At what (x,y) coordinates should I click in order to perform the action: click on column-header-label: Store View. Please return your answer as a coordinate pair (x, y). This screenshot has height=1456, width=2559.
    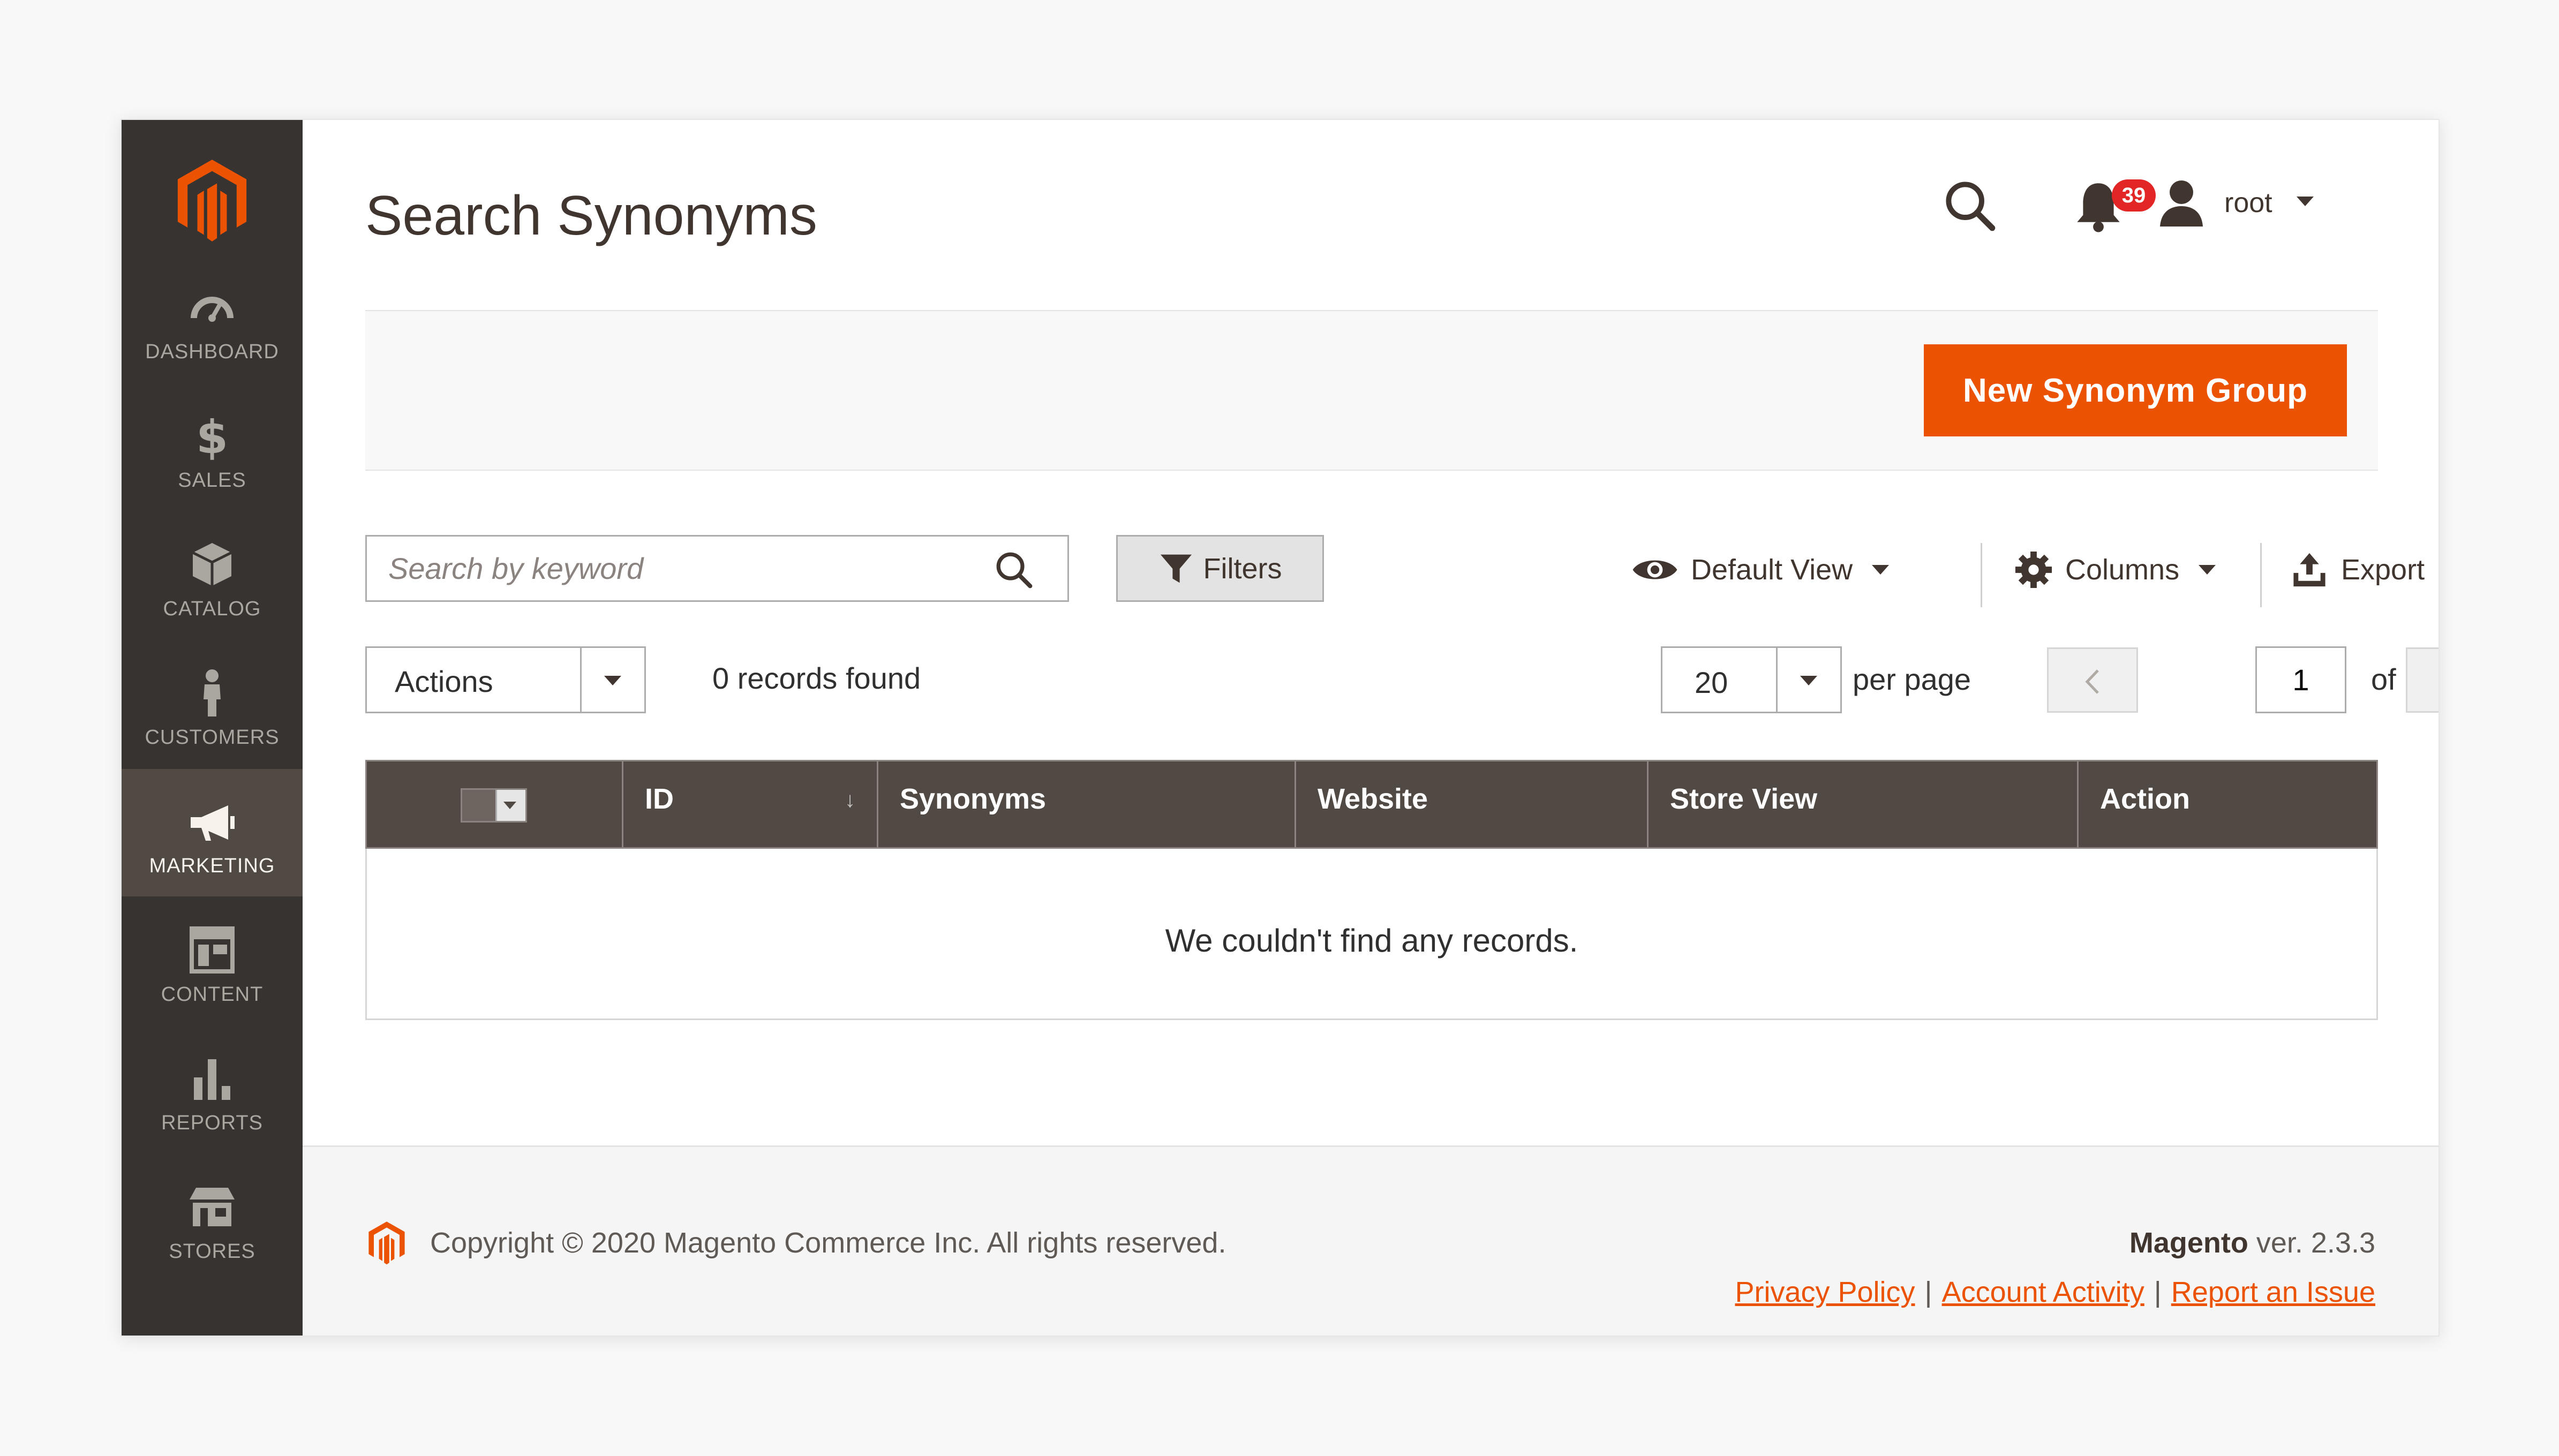
    Looking at the image, I should click on (1744, 799).